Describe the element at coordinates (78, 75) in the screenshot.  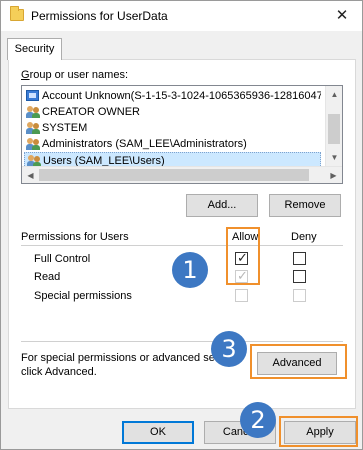
I see `group-label-rest: roup or user names:` at that location.